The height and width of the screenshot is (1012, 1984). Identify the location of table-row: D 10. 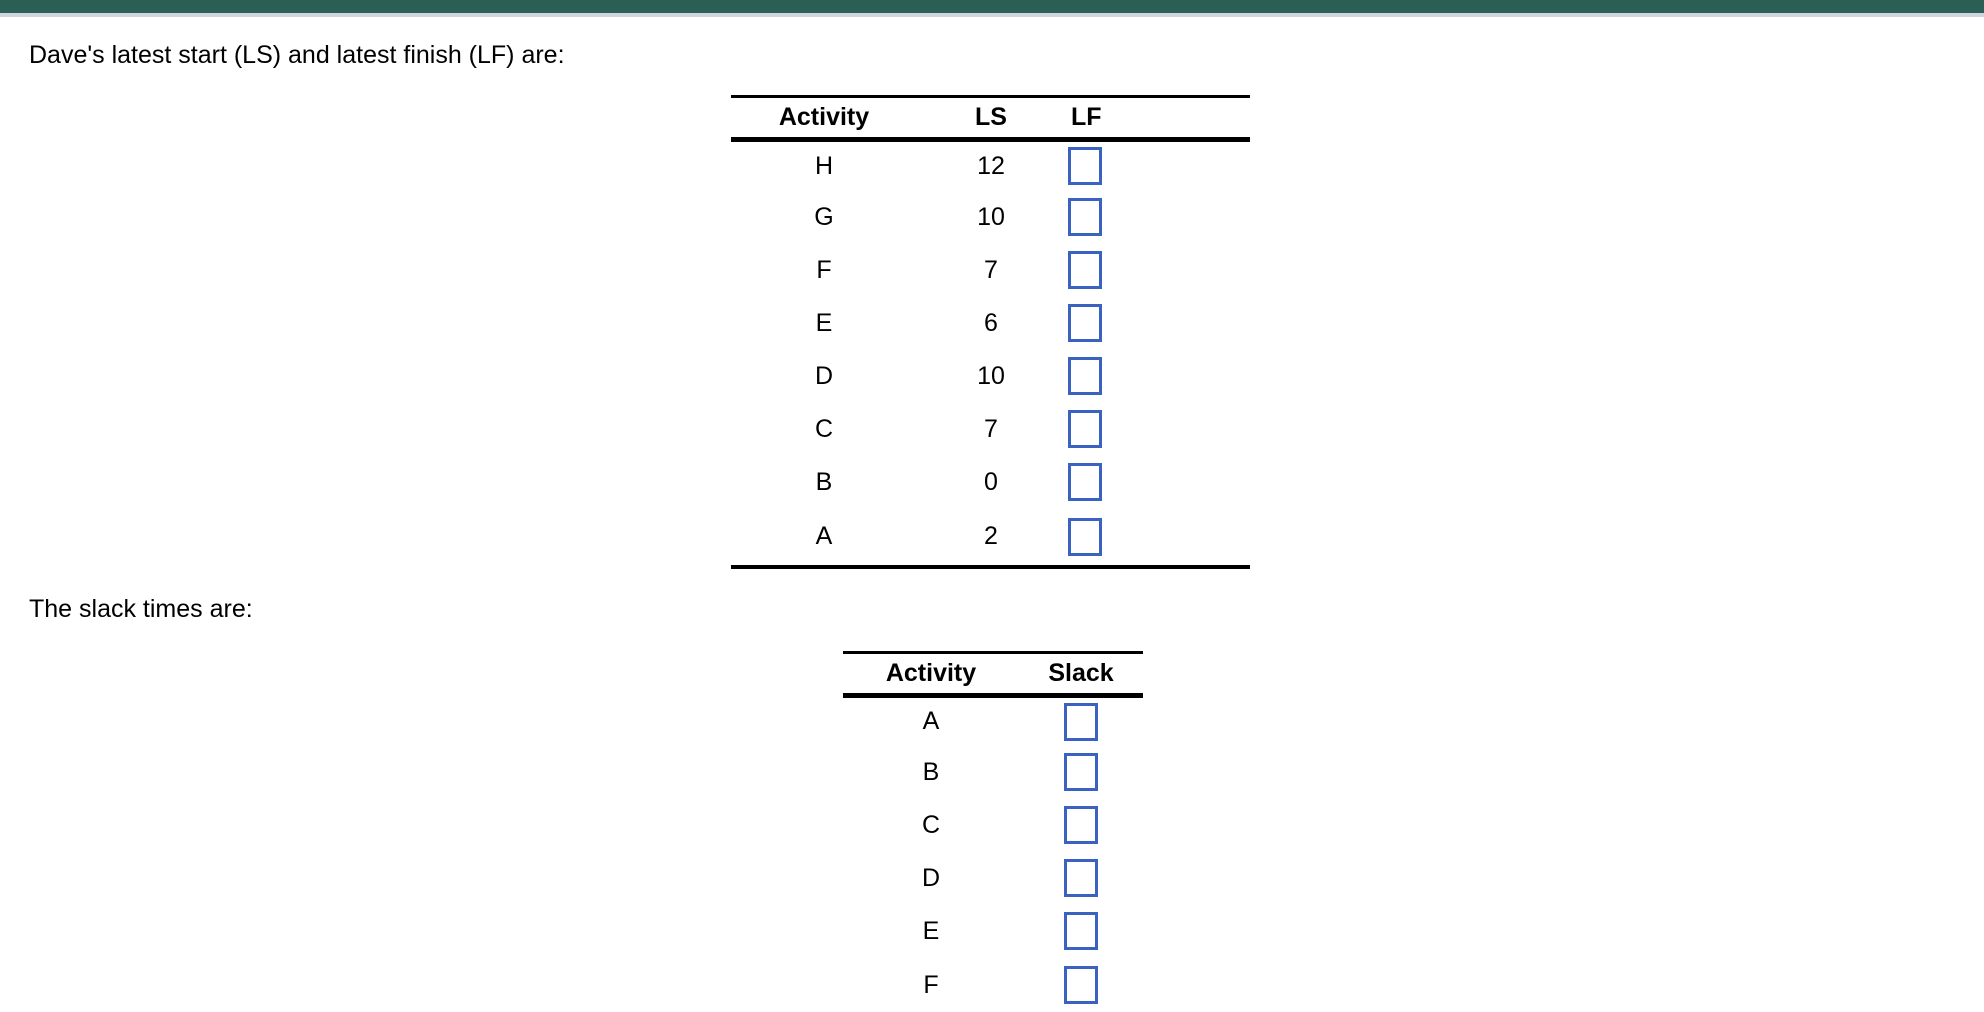
(990, 376).